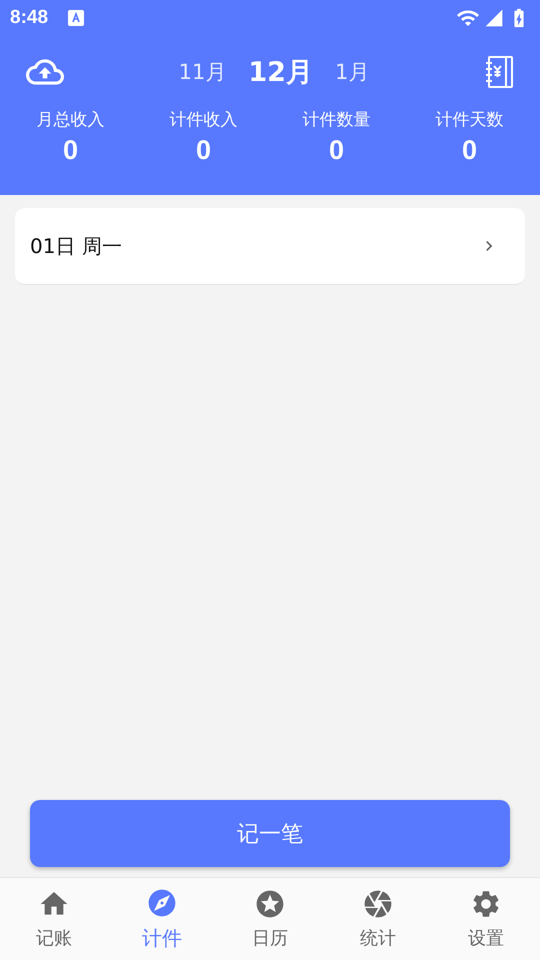 This screenshot has width=540, height=960. What do you see at coordinates (76, 246) in the screenshot?
I see `day-label: 01日 周一` at bounding box center [76, 246].